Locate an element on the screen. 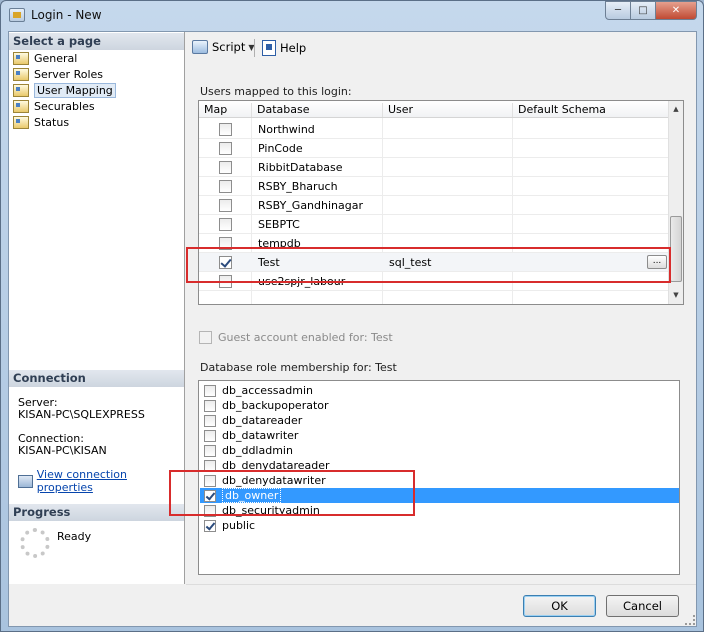 Image resolution: width=704 pixels, height=632 pixels. role-checkbox-checked is located at coordinates (210, 525).